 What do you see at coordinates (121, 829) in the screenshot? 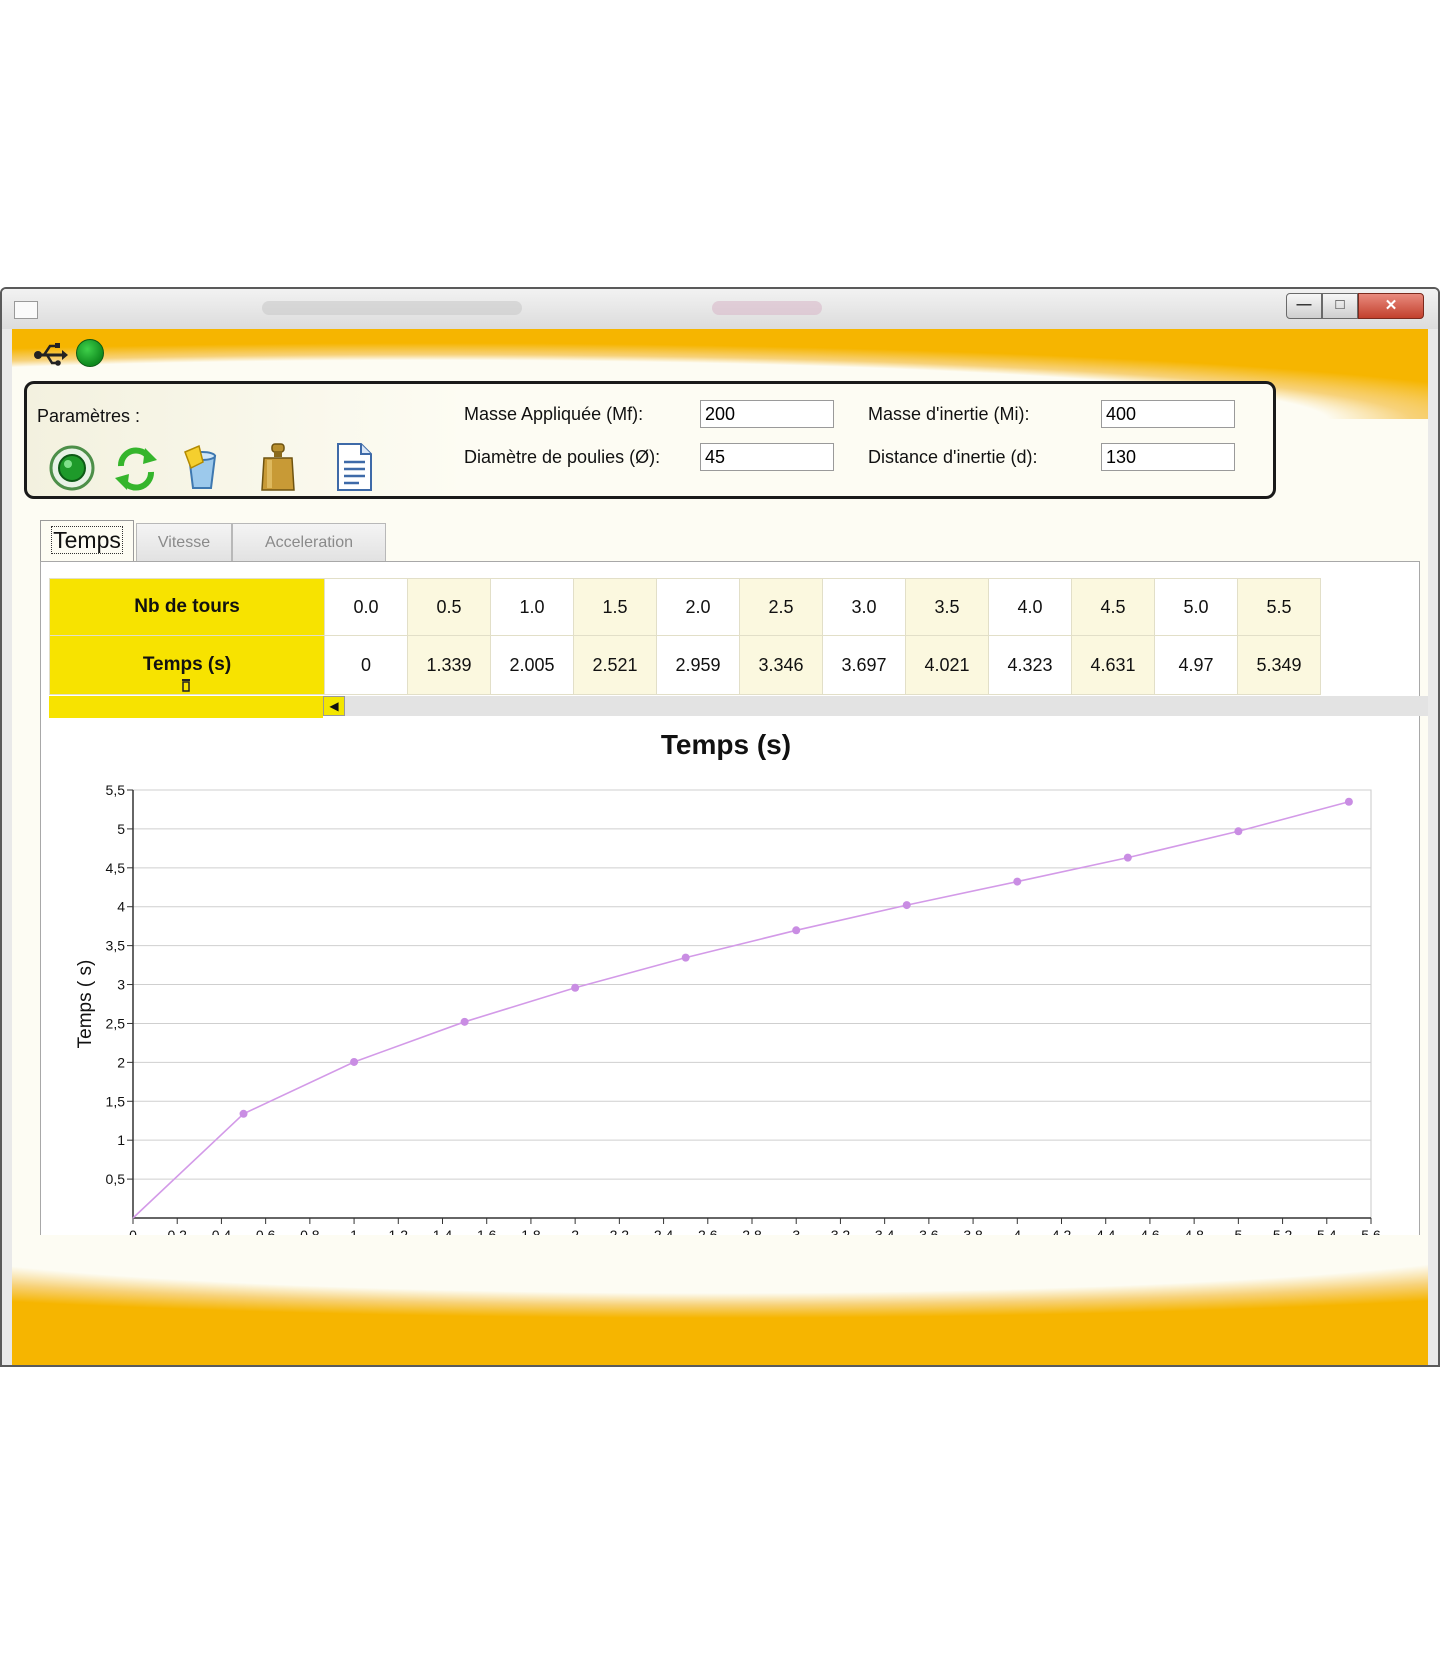
I see `y-tick-label: 5` at bounding box center [121, 829].